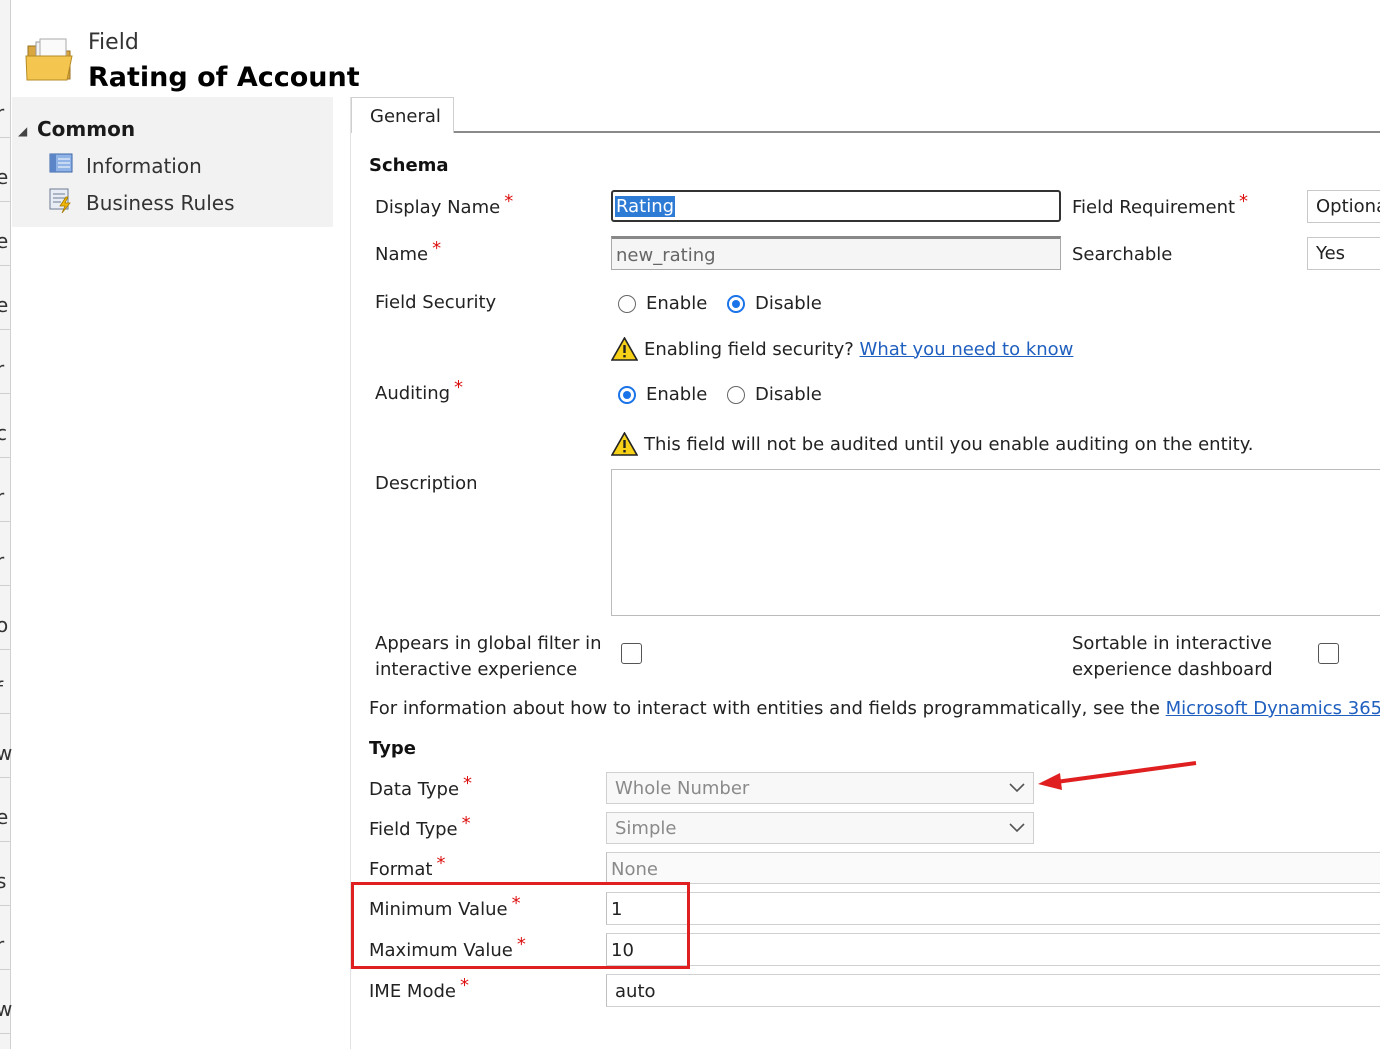 The width and height of the screenshot is (1380, 1049). Describe the element at coordinates (1160, 204) in the screenshot. I see `field-requirement-label: Field Requirement *` at that location.